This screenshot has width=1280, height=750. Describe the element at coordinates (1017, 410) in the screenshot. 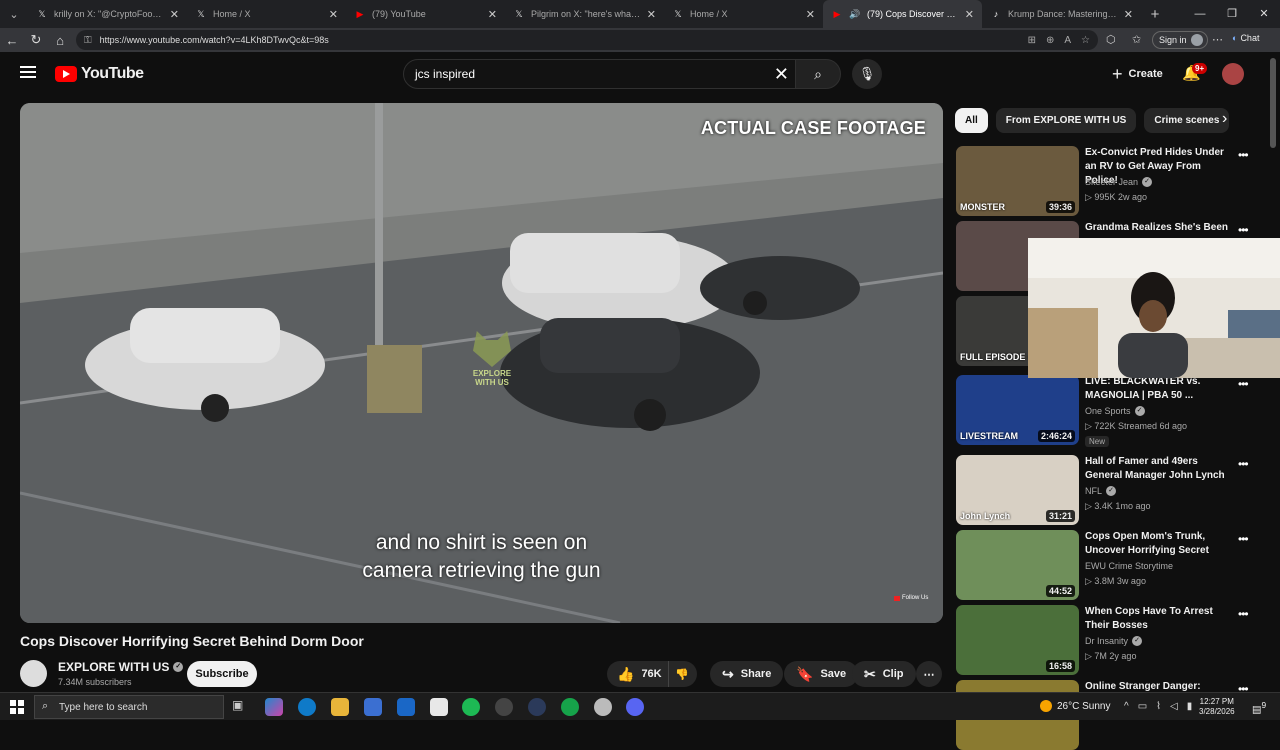

I see `video-thumbnail: LIVESTREAM 2:46:24` at that location.